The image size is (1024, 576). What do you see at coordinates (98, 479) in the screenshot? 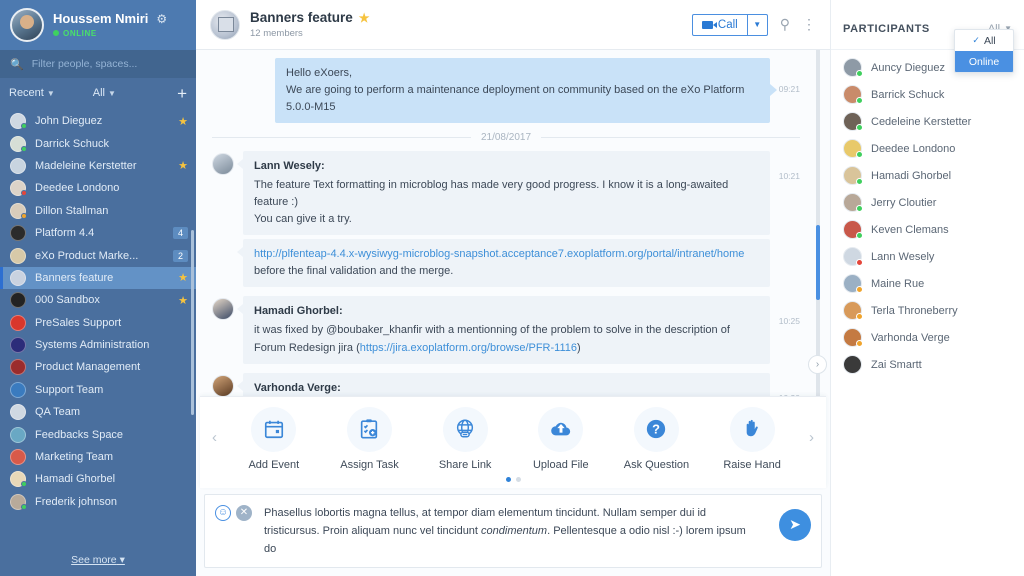
I see `sidebar-item-hamadi-ghorbel: Hamadi Ghorbel` at bounding box center [98, 479].